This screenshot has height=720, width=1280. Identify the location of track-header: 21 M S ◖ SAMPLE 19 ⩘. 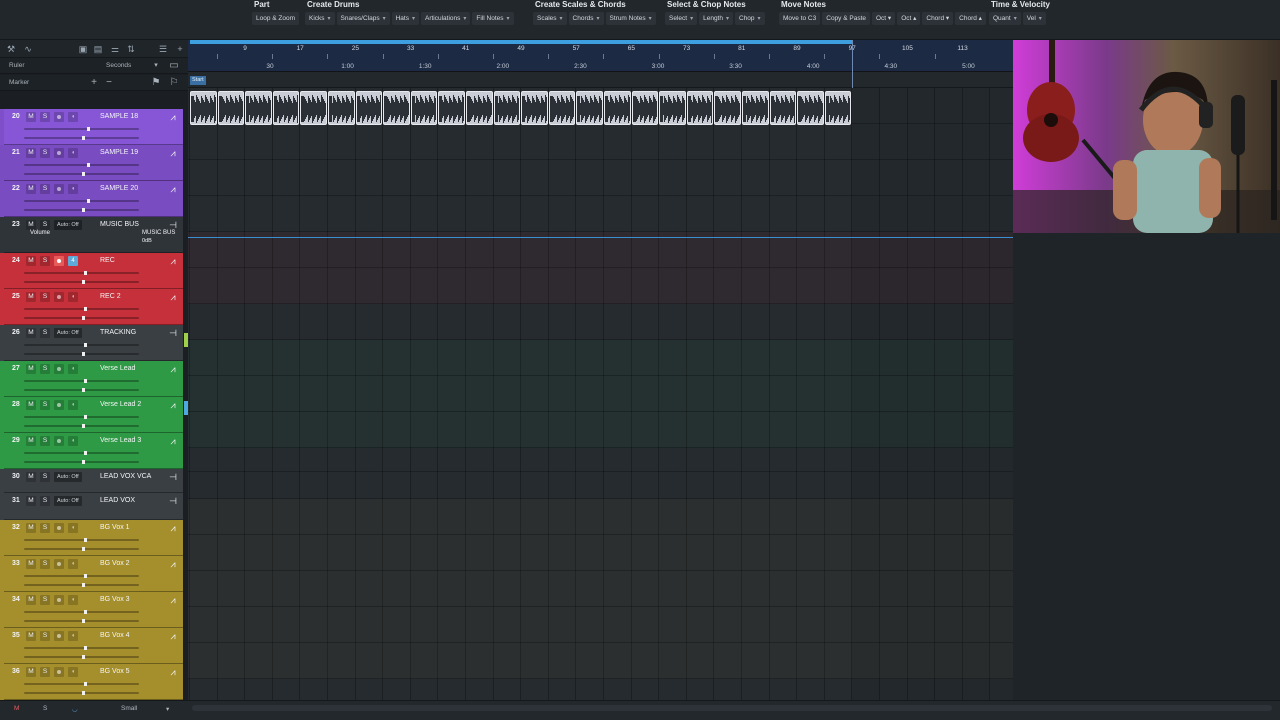
(93, 163).